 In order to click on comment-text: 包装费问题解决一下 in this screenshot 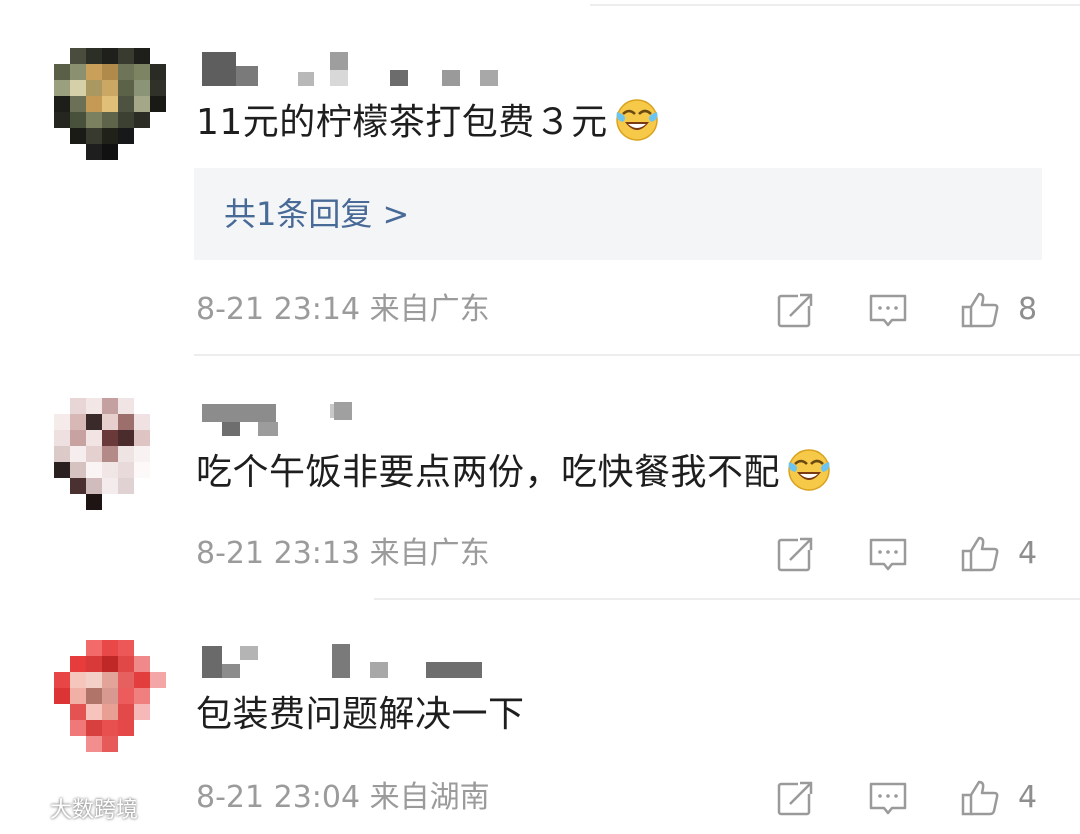, I will do `click(360, 715)`.